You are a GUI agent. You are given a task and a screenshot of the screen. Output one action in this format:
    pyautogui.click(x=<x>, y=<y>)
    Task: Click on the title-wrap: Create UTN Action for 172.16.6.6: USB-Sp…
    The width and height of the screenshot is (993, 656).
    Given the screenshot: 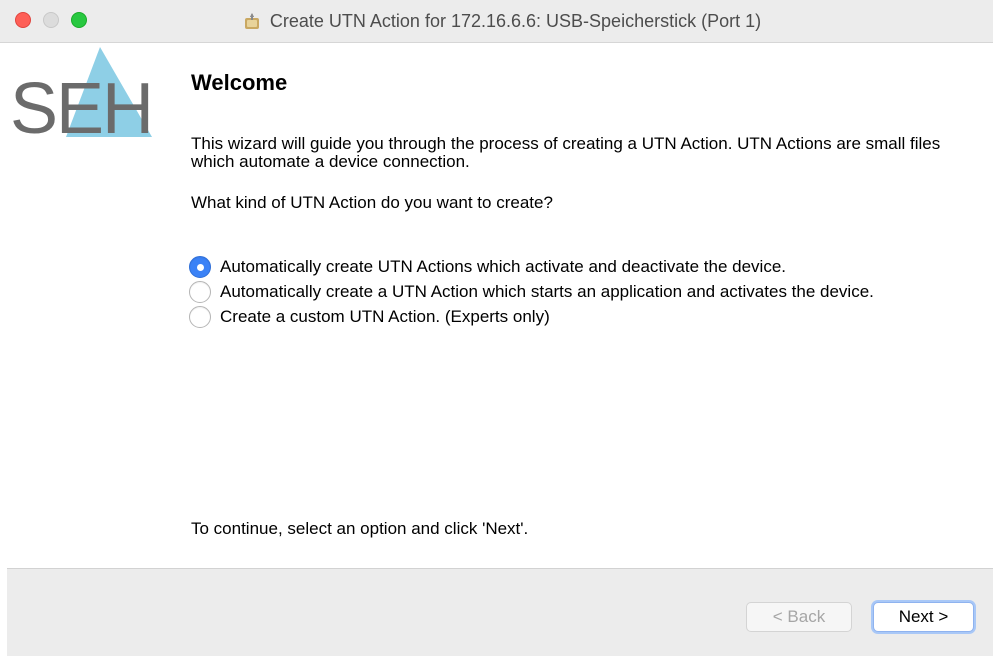 What is the action you would take?
    pyautogui.click(x=496, y=21)
    